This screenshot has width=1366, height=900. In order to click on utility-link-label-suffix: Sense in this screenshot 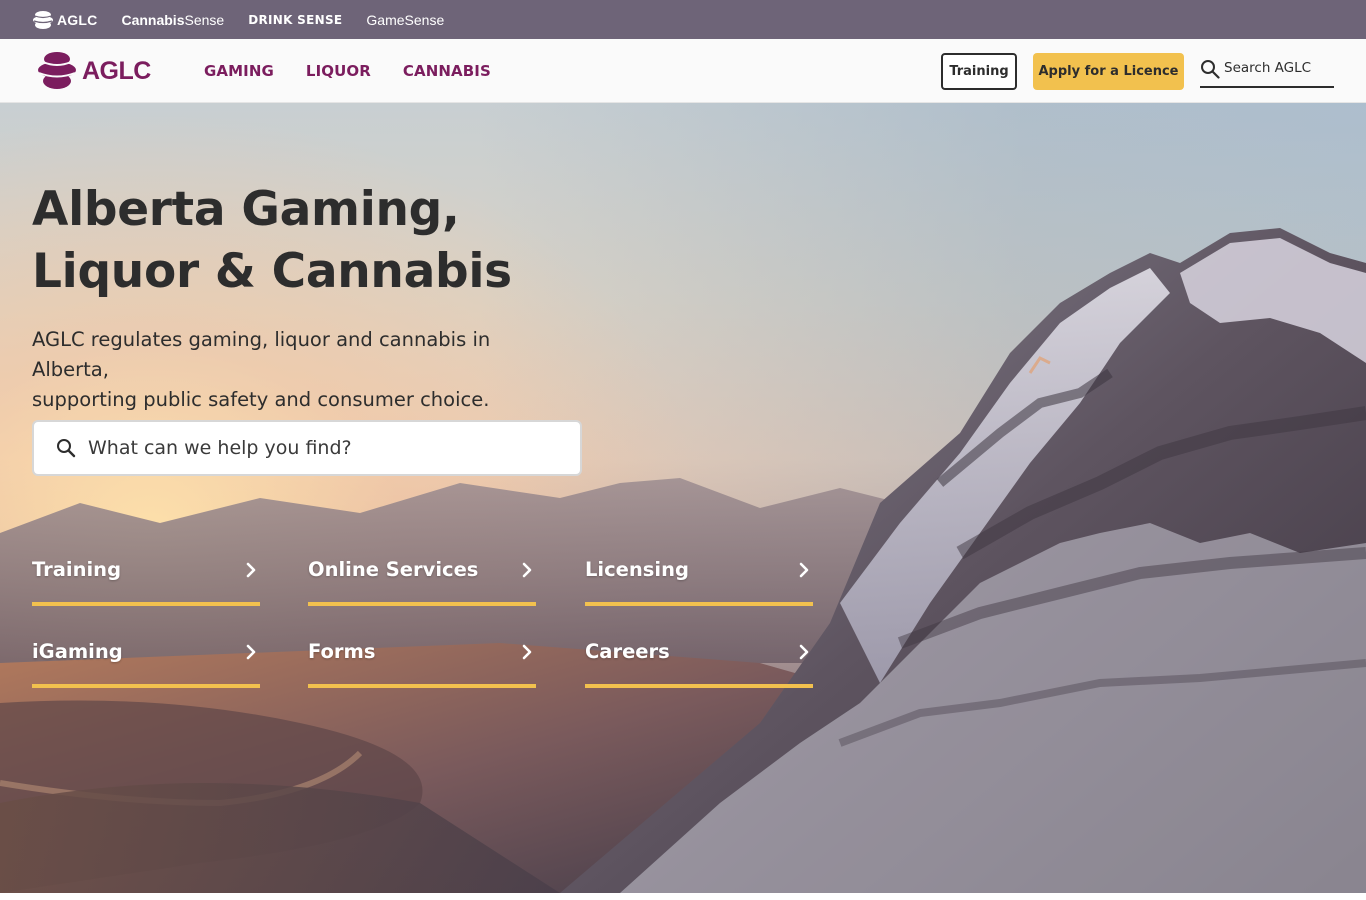, I will do `click(204, 19)`.